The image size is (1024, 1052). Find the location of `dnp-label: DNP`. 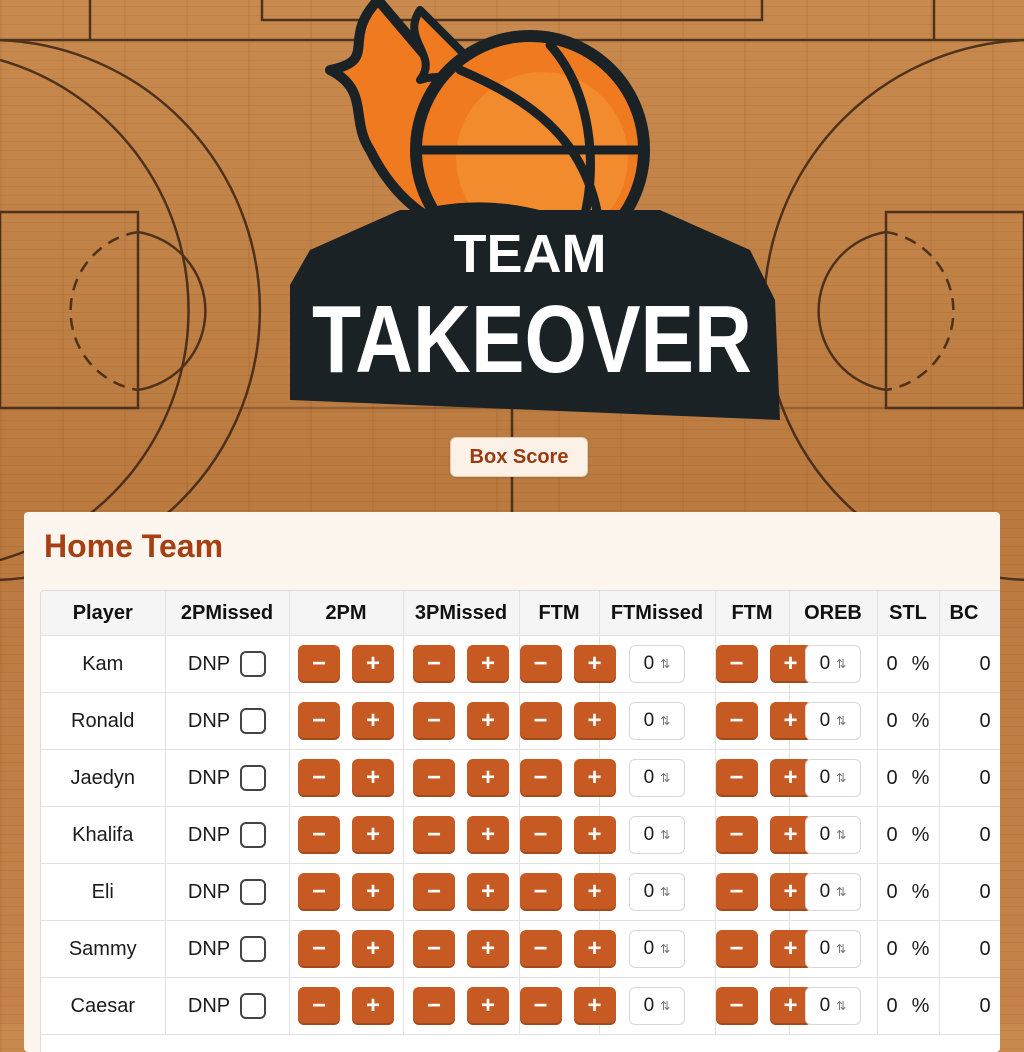

dnp-label: DNP is located at coordinates (209, 948).